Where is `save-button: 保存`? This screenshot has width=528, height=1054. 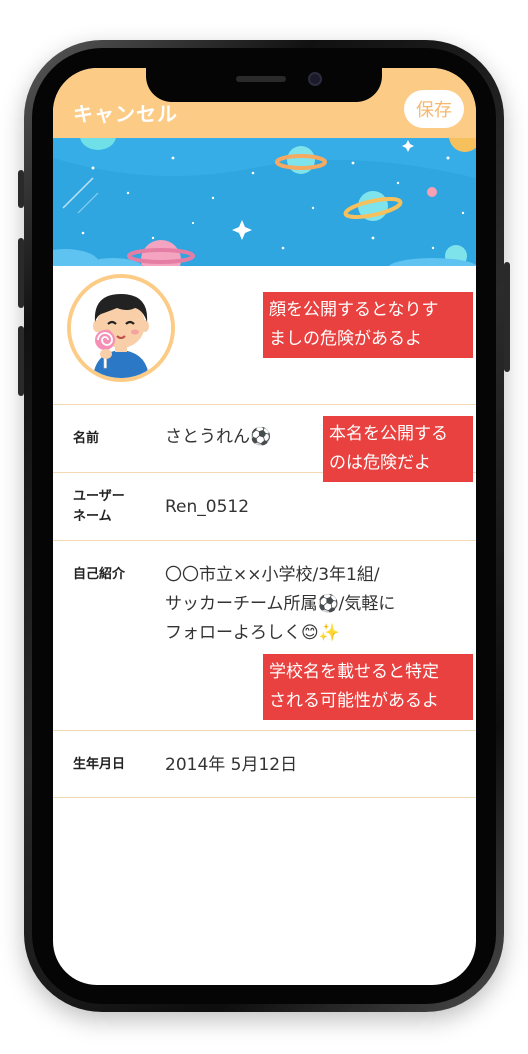
save-button: 保存 is located at coordinates (434, 109).